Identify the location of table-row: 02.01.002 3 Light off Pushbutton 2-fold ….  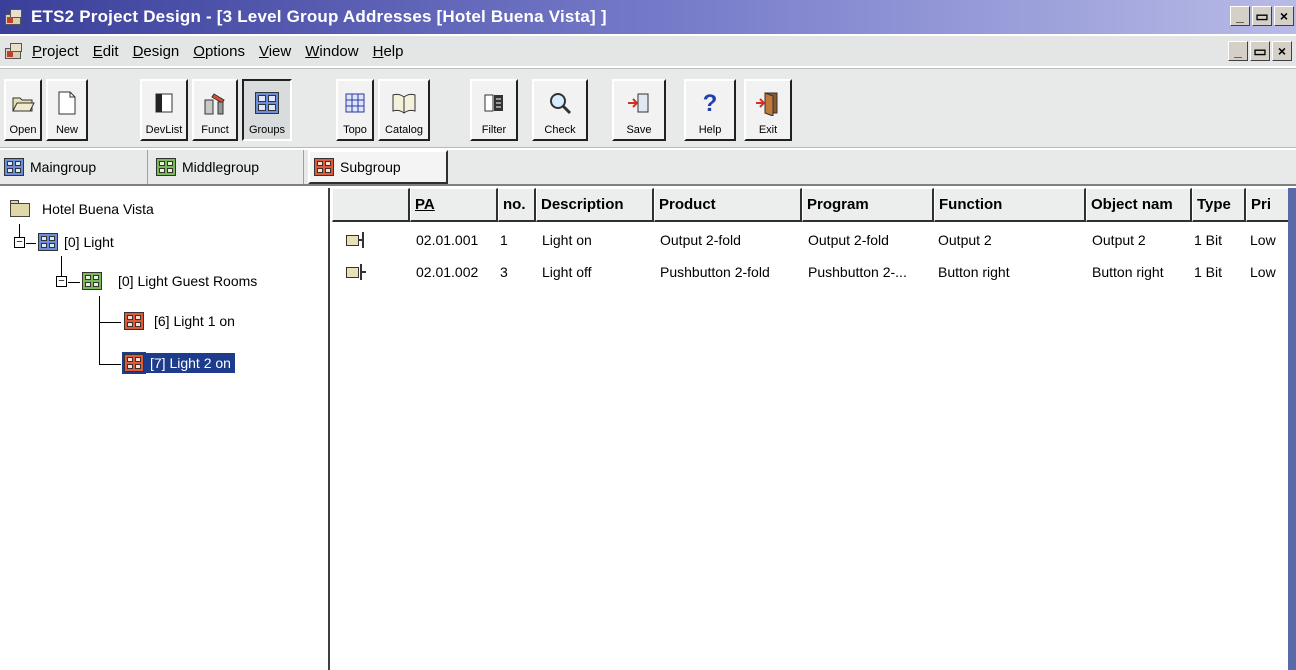
(810, 272).